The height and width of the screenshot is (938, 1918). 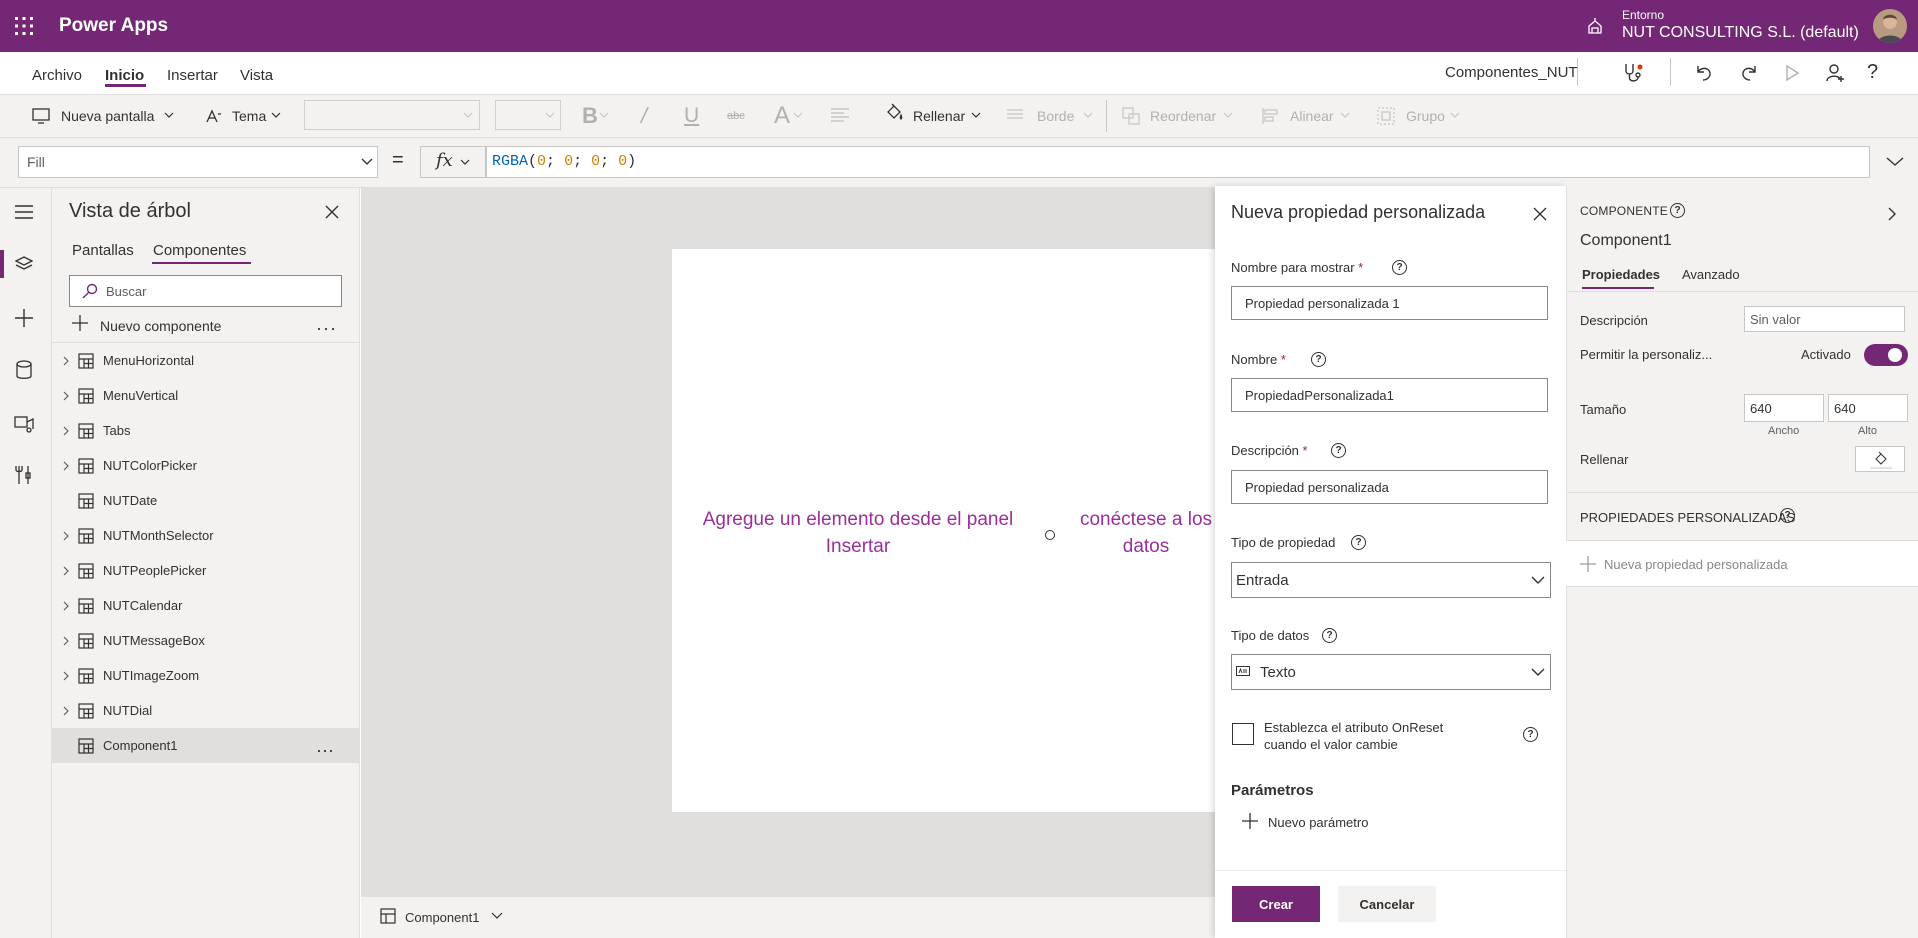 What do you see at coordinates (160, 326) in the screenshot?
I see `new-component-button: Nuevo componente` at bounding box center [160, 326].